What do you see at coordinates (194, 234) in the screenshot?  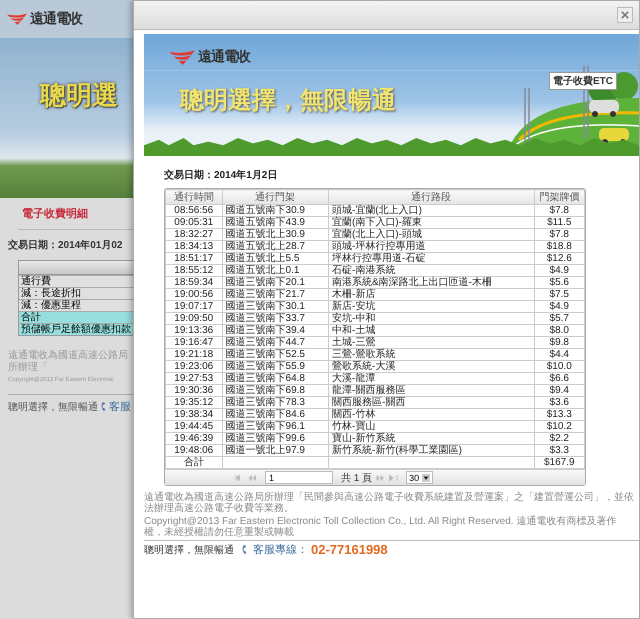 I see `table-cell: 18:32:27` at bounding box center [194, 234].